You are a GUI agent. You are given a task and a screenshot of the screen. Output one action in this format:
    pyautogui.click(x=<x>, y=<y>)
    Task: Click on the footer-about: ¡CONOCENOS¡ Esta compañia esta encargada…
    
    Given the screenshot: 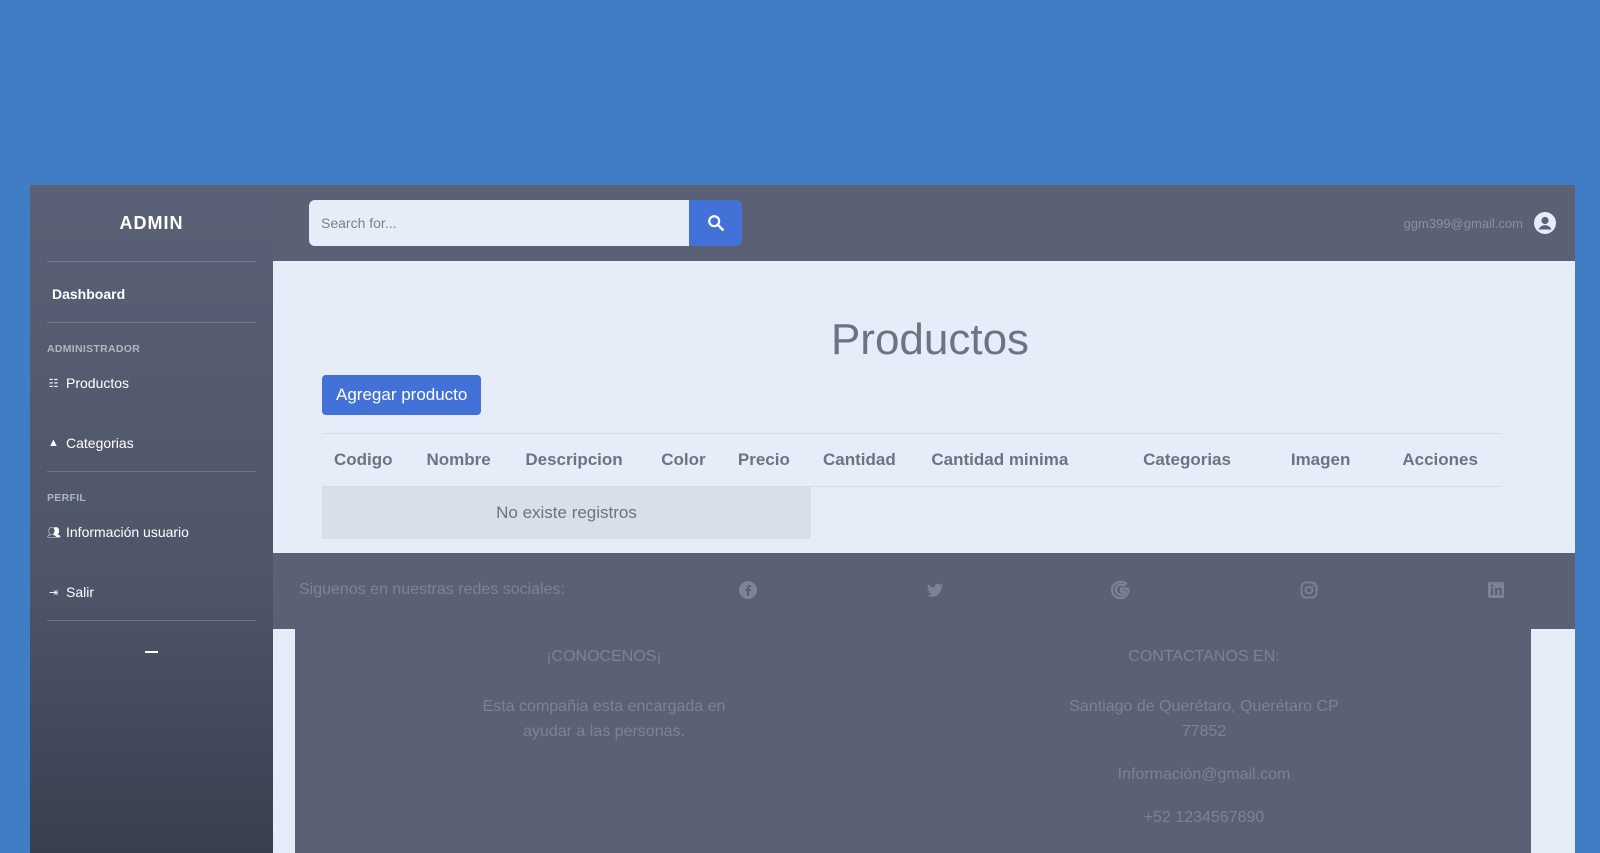 What is the action you would take?
    pyautogui.click(x=604, y=686)
    